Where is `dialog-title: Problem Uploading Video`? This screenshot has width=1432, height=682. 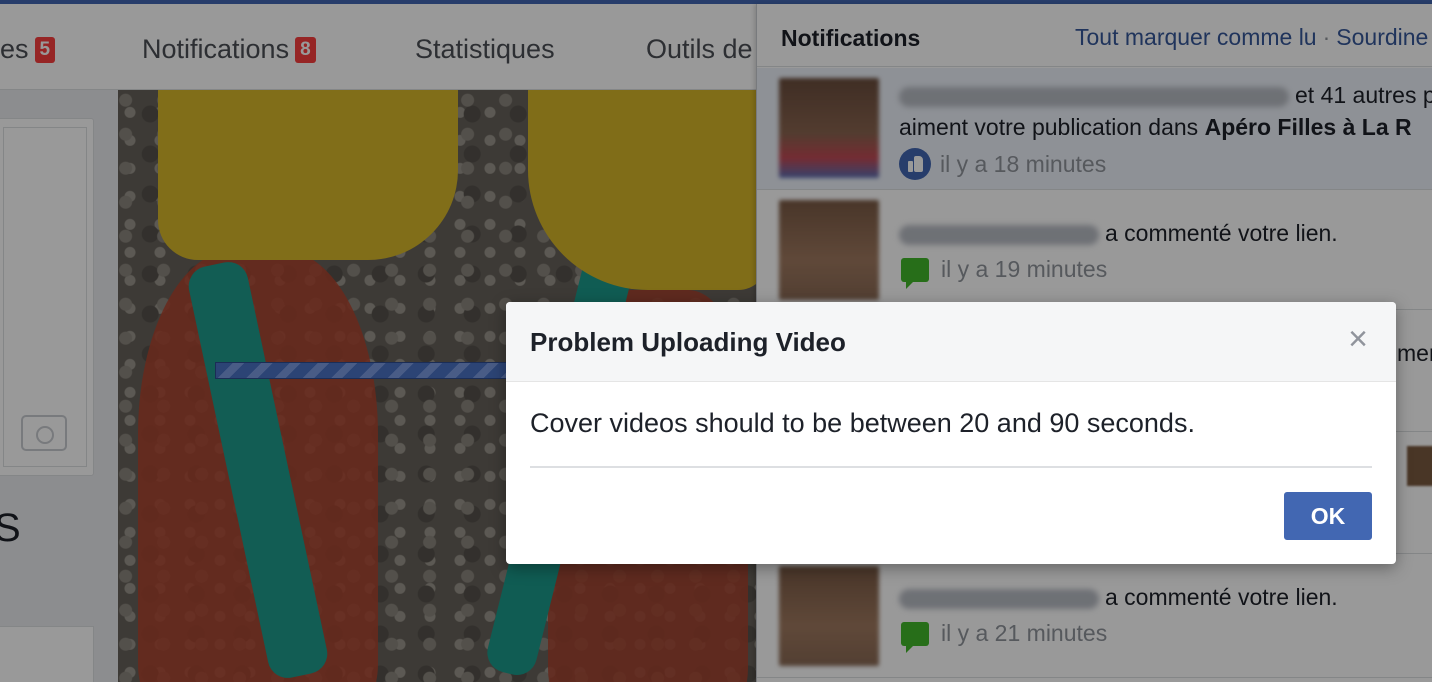
dialog-title: Problem Uploading Video is located at coordinates (688, 342).